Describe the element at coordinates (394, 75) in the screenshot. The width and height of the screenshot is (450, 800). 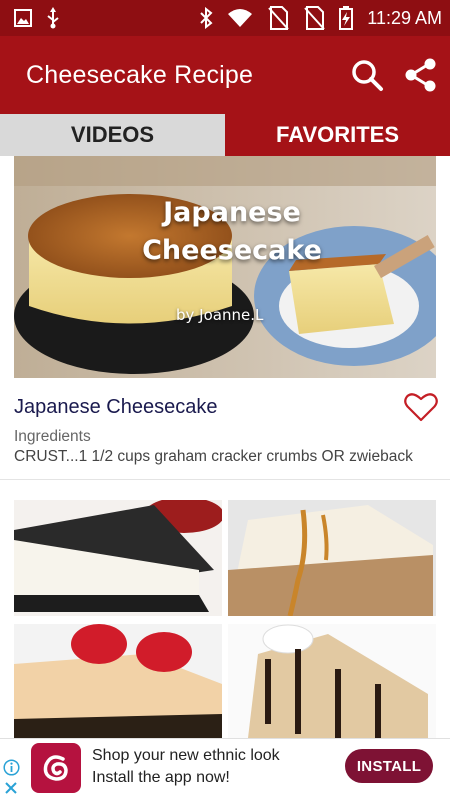
I see `app-actions` at that location.